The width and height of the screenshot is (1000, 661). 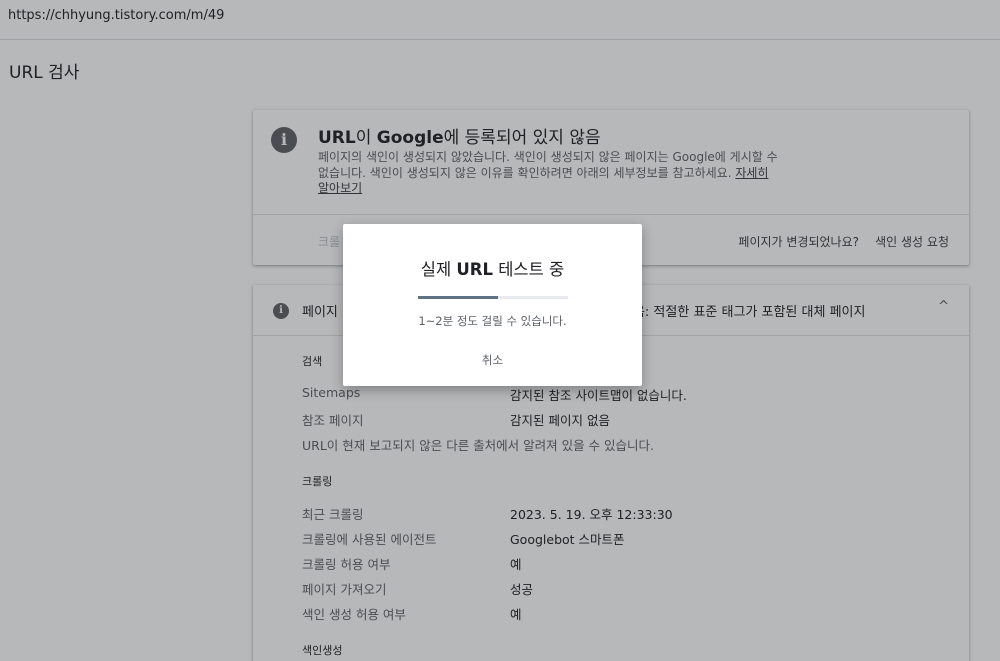 I want to click on dialog-title: 실제 URL 테스트 중, so click(x=492, y=269).